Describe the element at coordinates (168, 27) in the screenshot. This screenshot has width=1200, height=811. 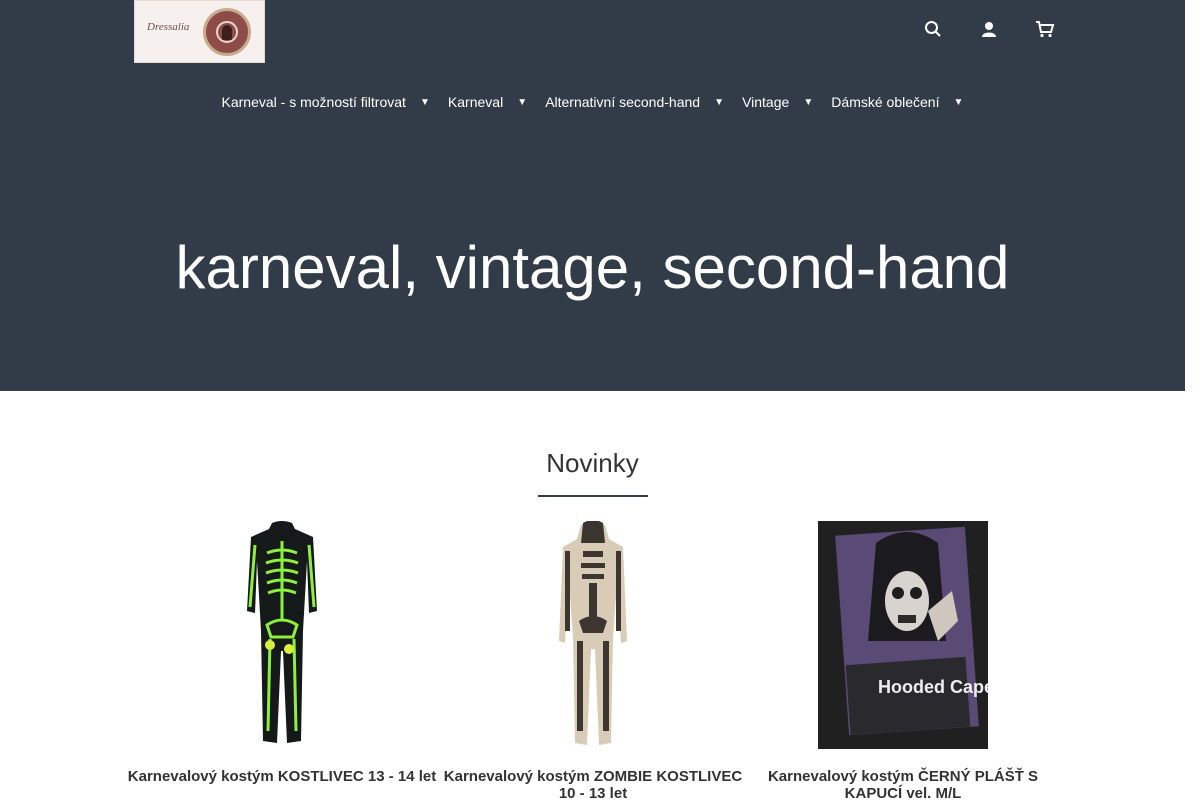
I see `logo-text: Dressalia` at that location.